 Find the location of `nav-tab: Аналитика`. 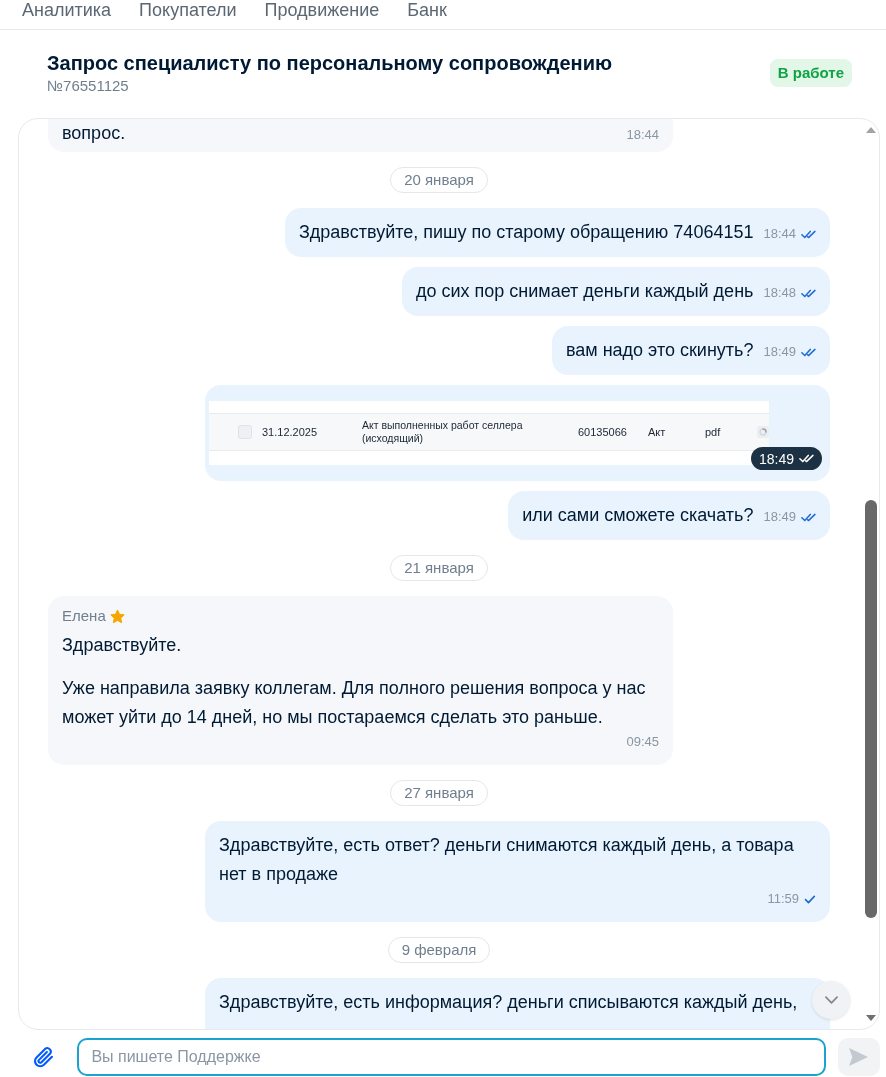

nav-tab: Аналитика is located at coordinates (67, 10).